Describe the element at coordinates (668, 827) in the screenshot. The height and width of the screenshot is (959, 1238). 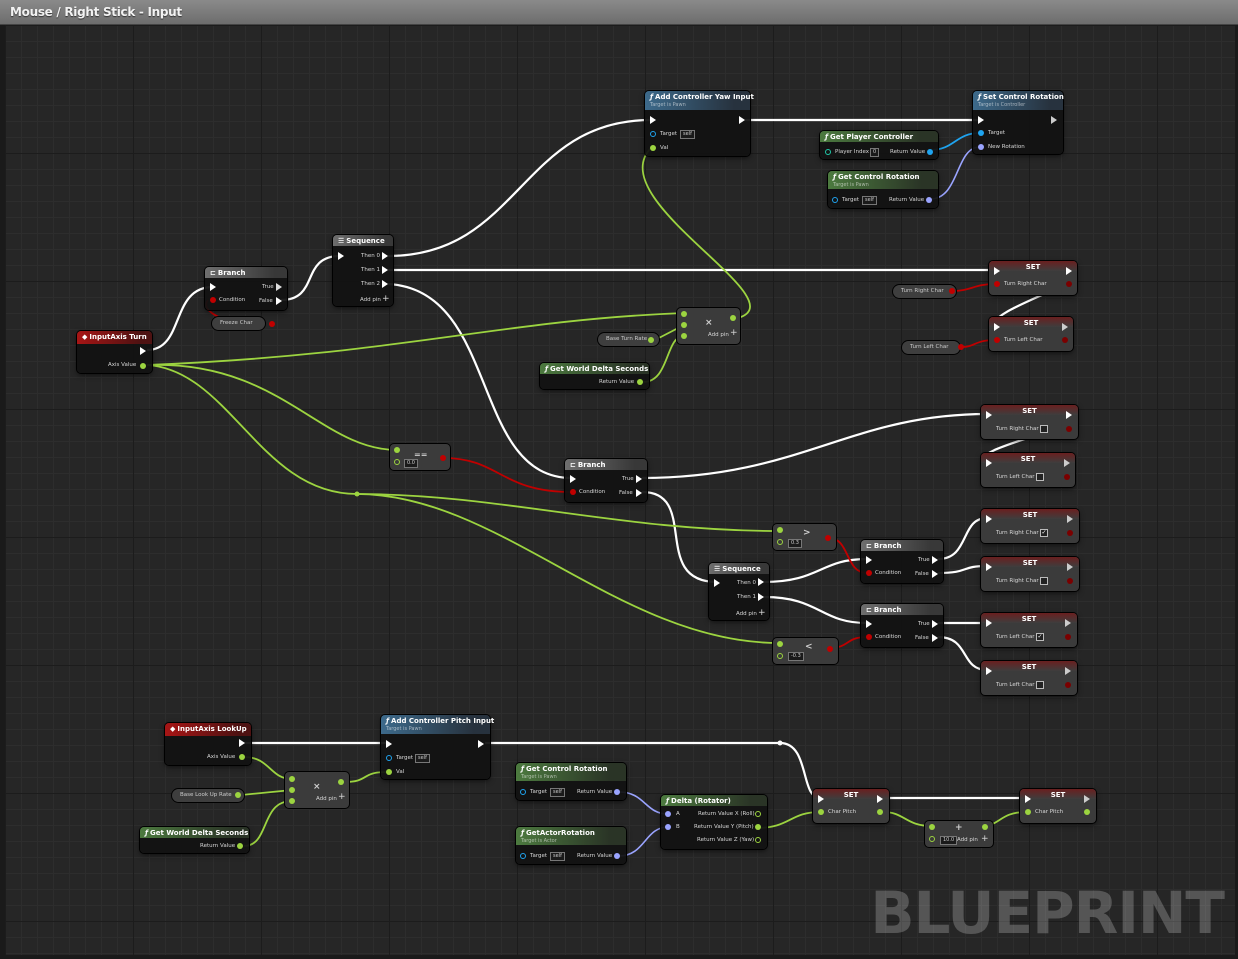
I see `rotator-b-pin` at that location.